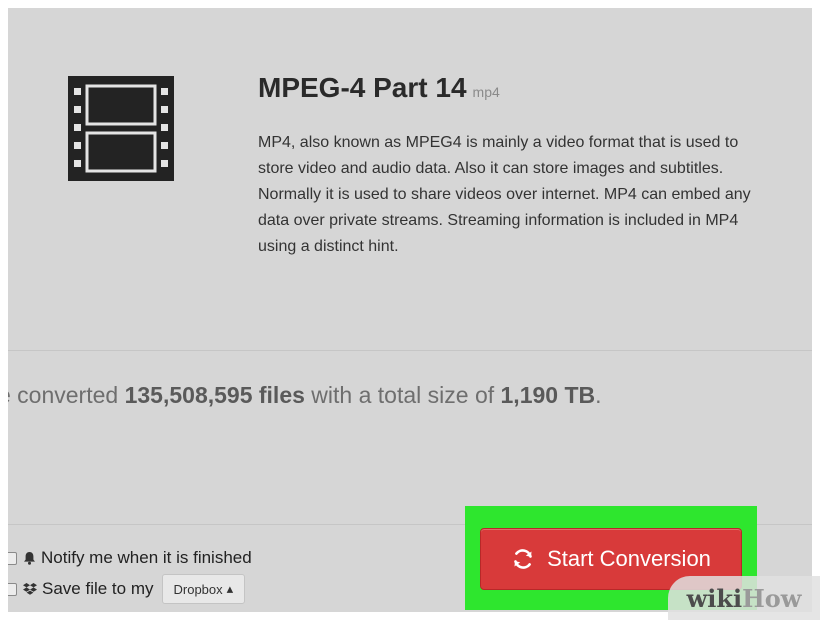  I want to click on watermark-part-1: wiki, so click(714, 598).